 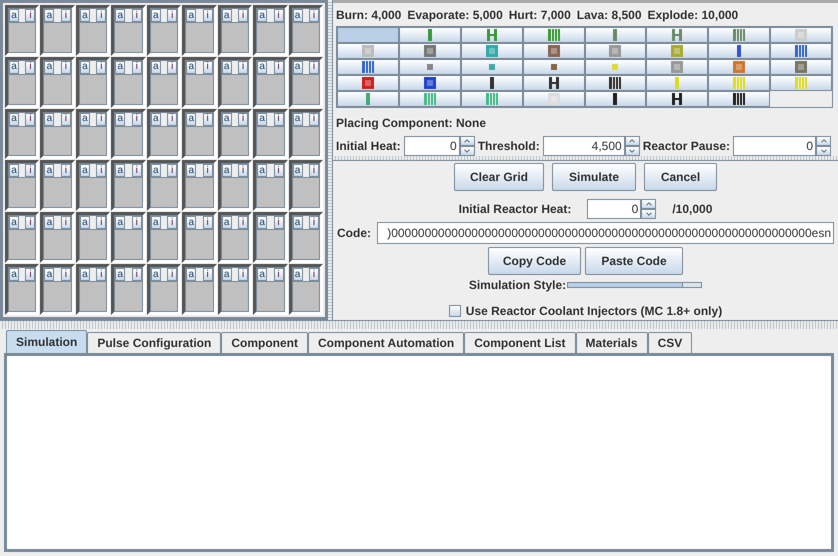 I want to click on code-button: Paste Code, so click(x=634, y=261).